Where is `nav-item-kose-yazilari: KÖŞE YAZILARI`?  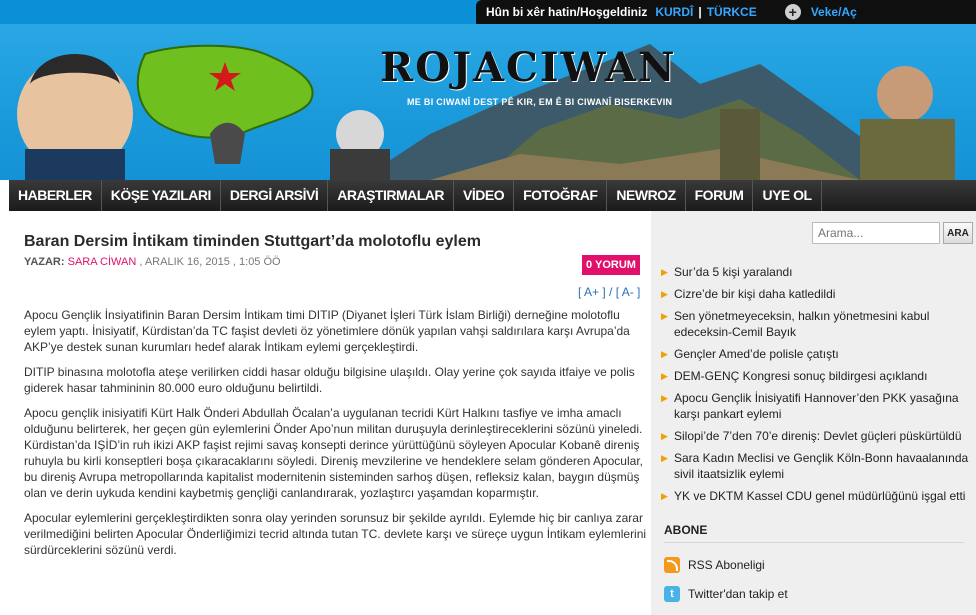
nav-item-kose-yazilari: KÖŞE YAZILARI is located at coordinates (161, 195).